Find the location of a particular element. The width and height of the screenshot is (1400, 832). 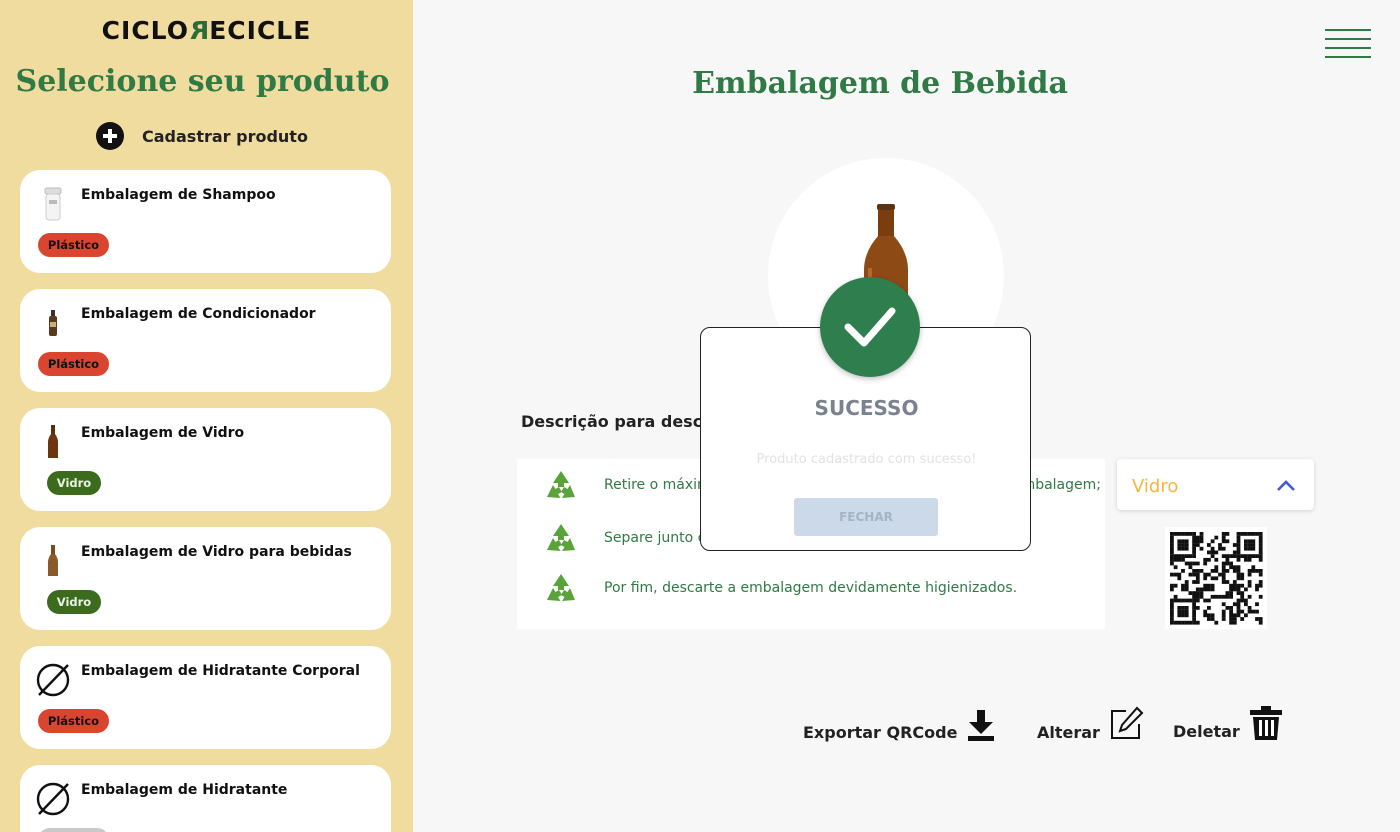

qr-code is located at coordinates (1216, 578).